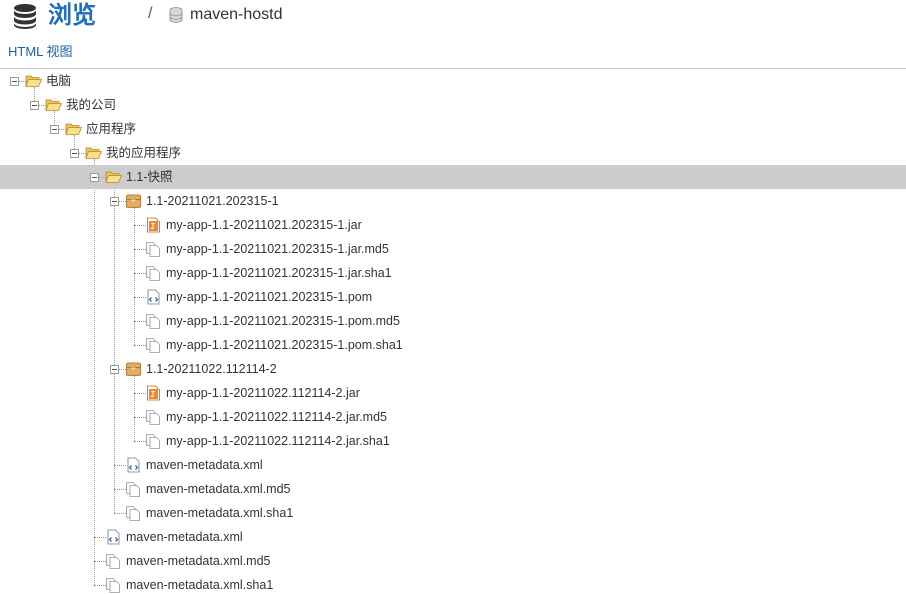 This screenshot has width=906, height=594. What do you see at coordinates (278, 441) in the screenshot?
I see `tree-node-label: my-app-1.1-20211022.112114-2.jar.sha1` at bounding box center [278, 441].